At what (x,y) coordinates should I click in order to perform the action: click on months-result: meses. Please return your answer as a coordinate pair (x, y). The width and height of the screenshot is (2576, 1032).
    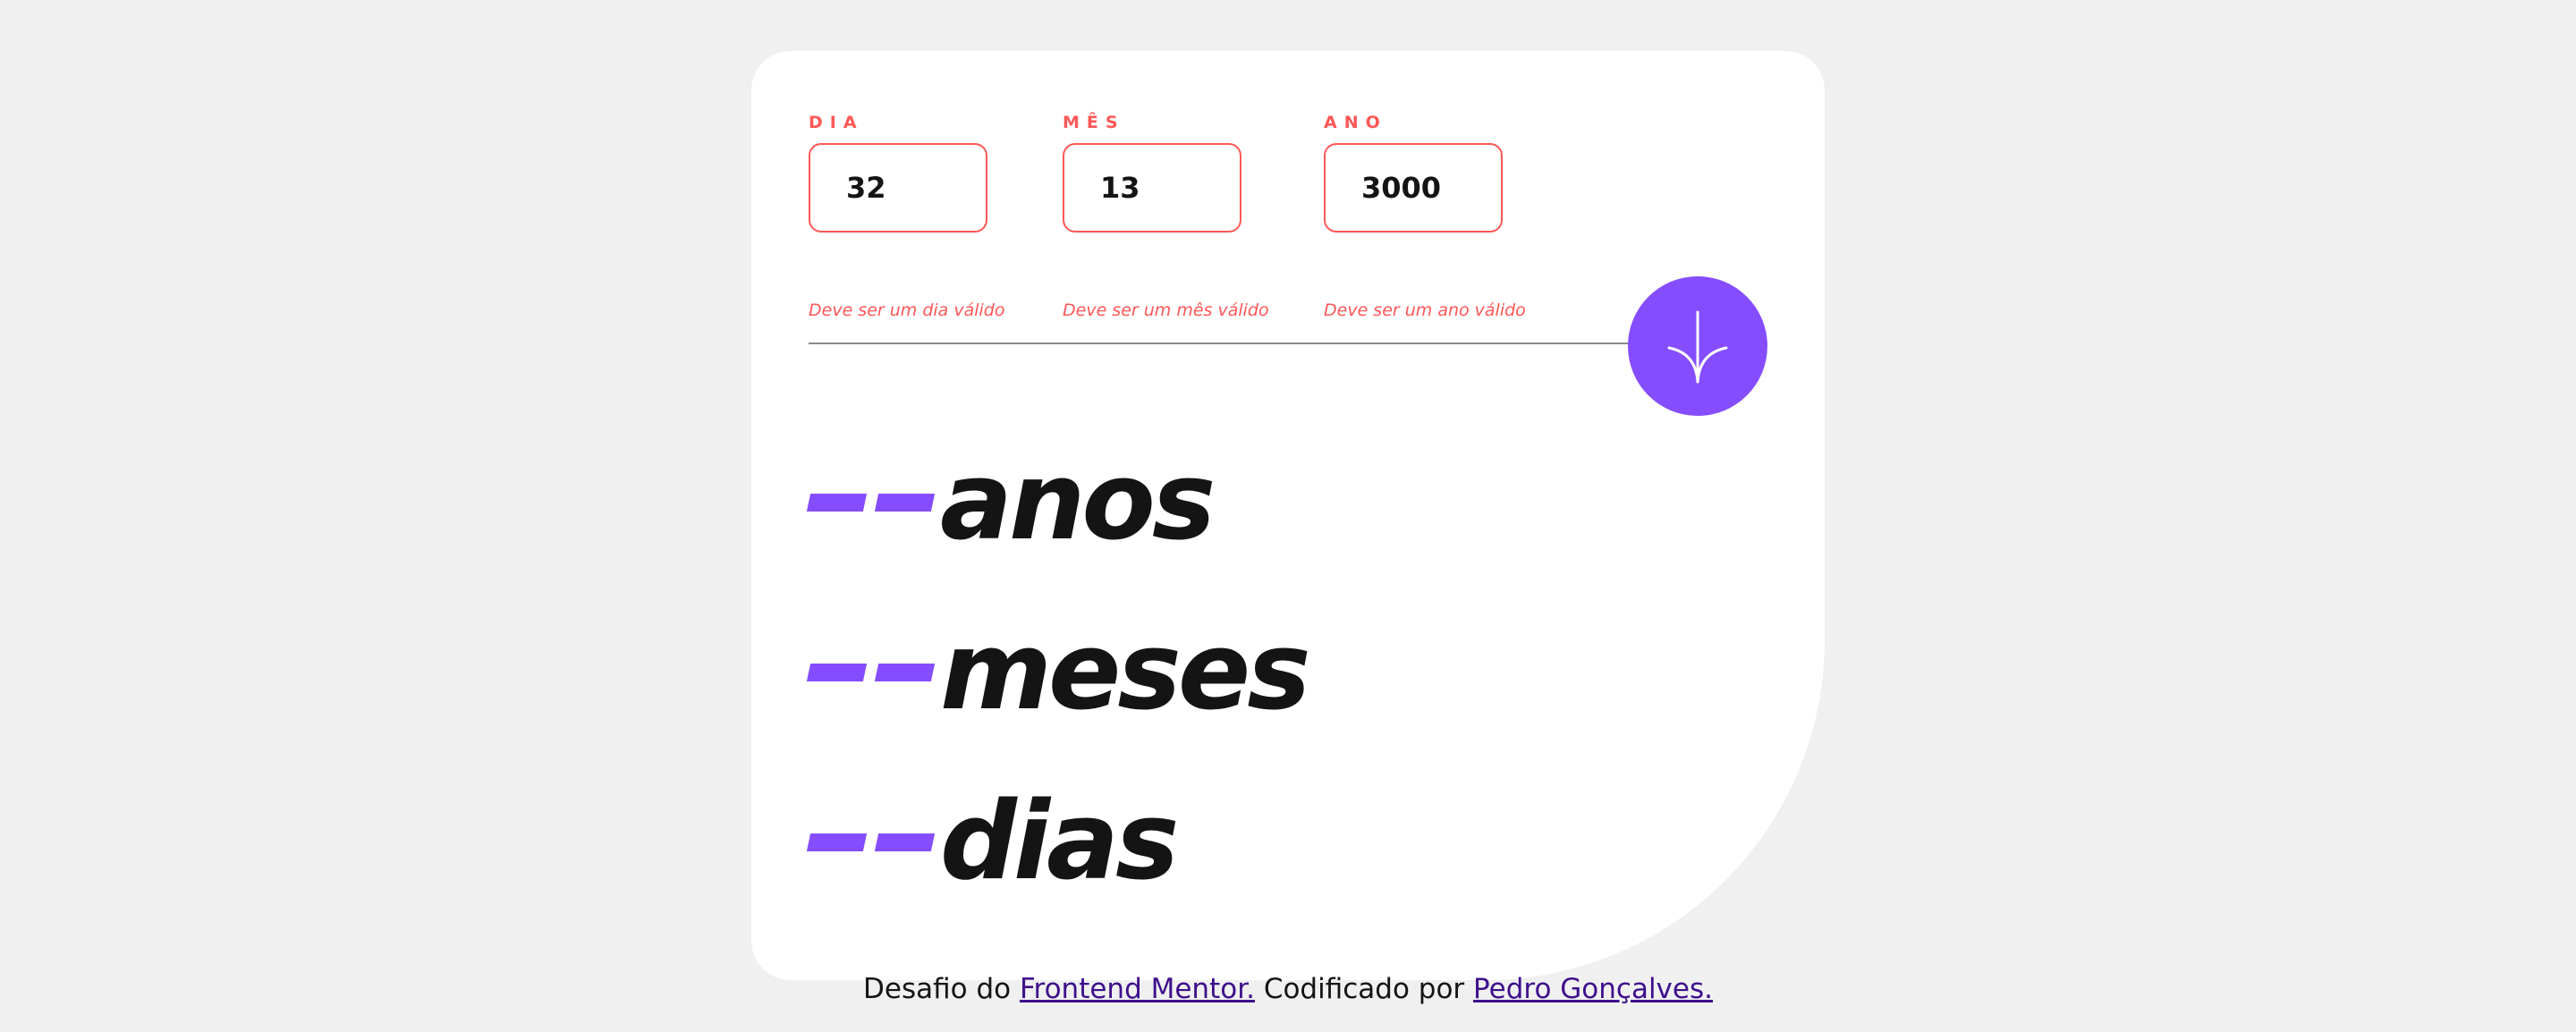
    Looking at the image, I should click on (1058, 672).